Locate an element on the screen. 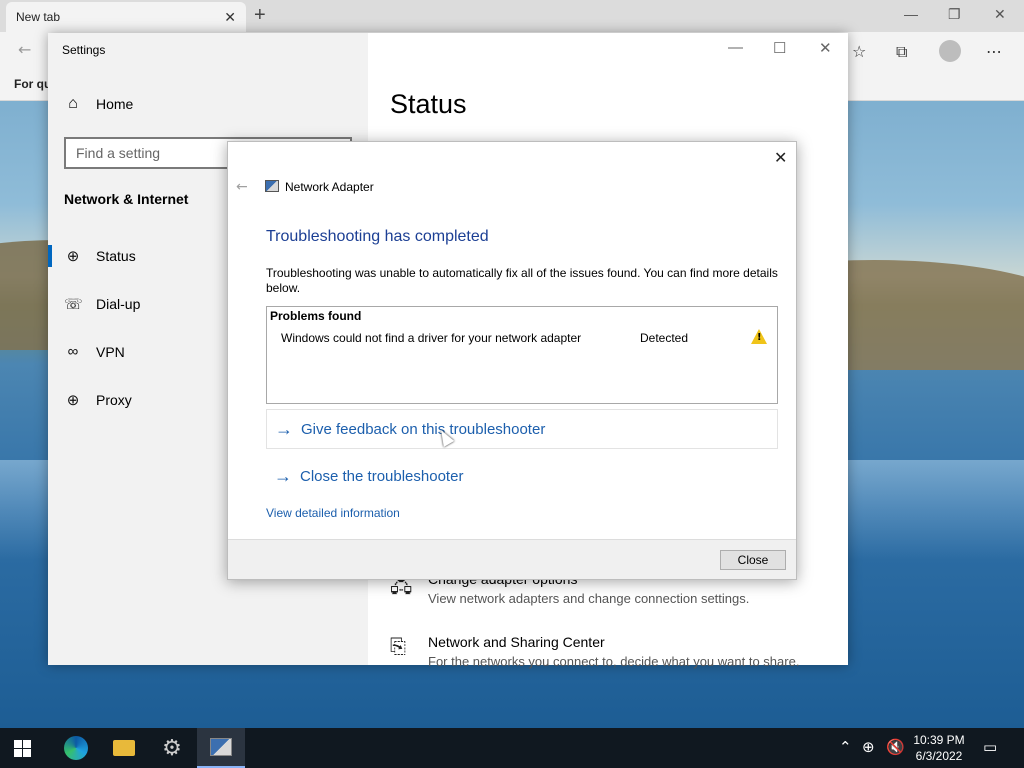 This screenshot has width=1024, height=768. taskbar-file-explorer is located at coordinates (124, 748).